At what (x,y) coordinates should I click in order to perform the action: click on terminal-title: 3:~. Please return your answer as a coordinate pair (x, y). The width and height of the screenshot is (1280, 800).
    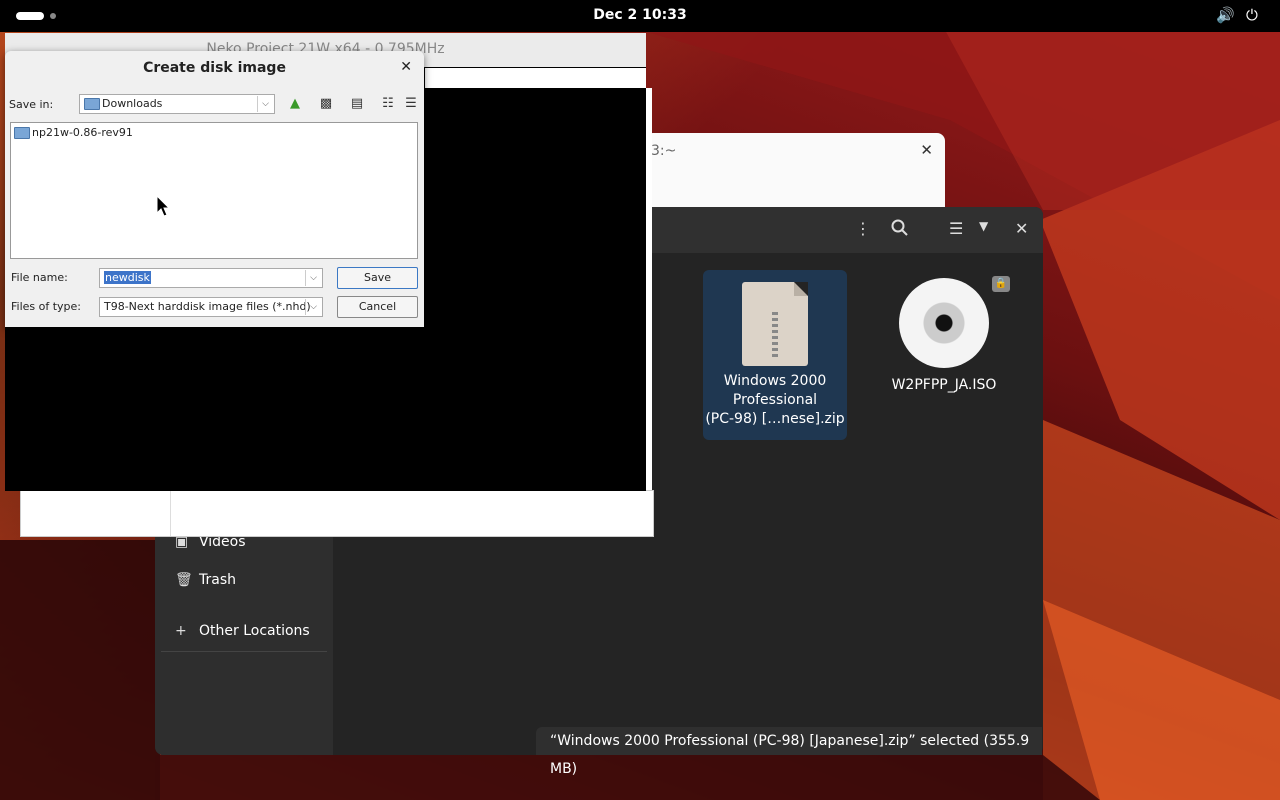
    Looking at the image, I should click on (664, 151).